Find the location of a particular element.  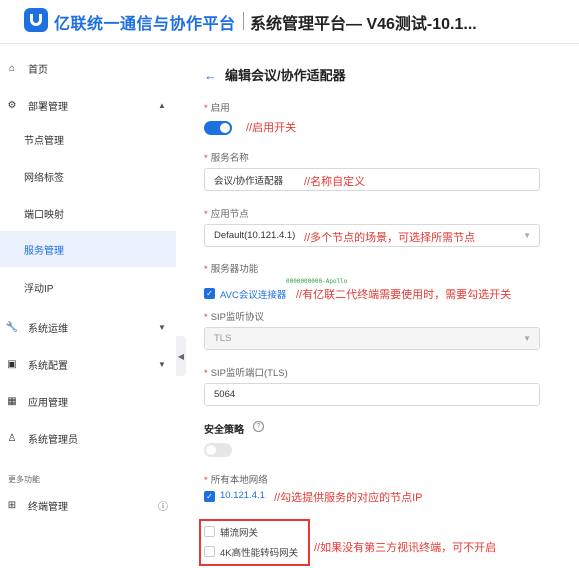

help-icon: ? is located at coordinates (258, 426).